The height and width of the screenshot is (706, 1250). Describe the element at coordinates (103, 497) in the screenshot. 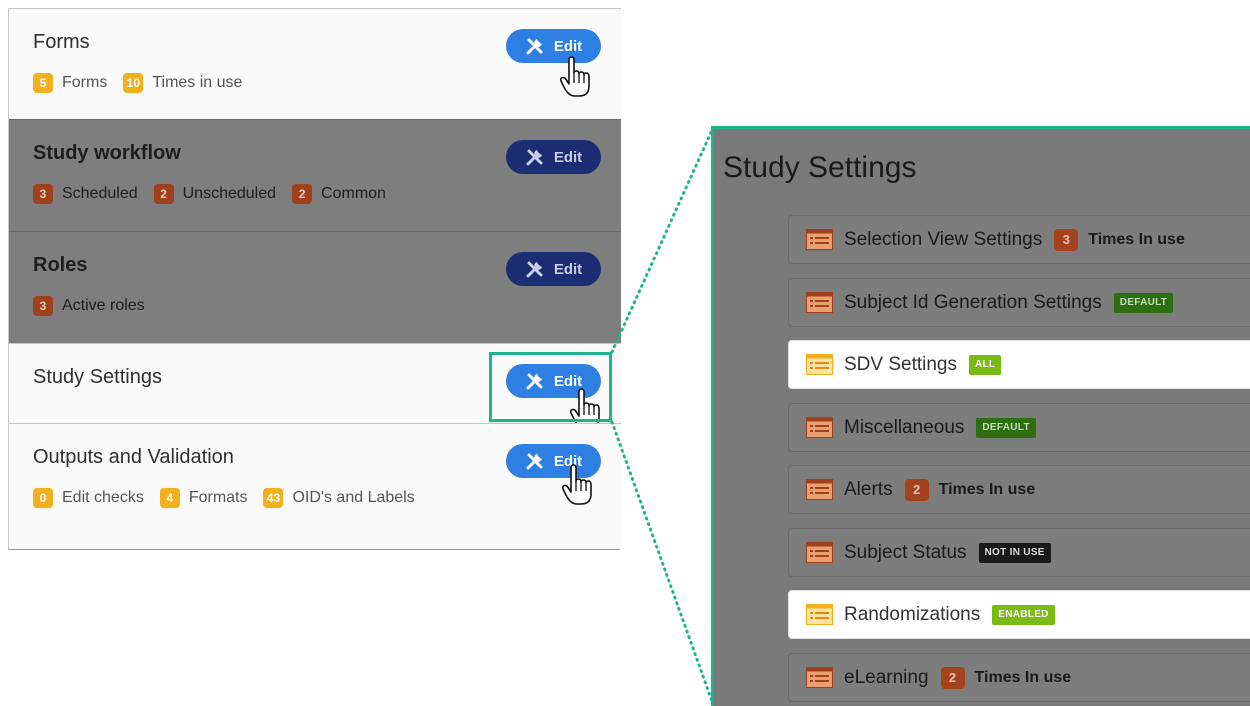

I see `stat-label: Edit checks` at that location.